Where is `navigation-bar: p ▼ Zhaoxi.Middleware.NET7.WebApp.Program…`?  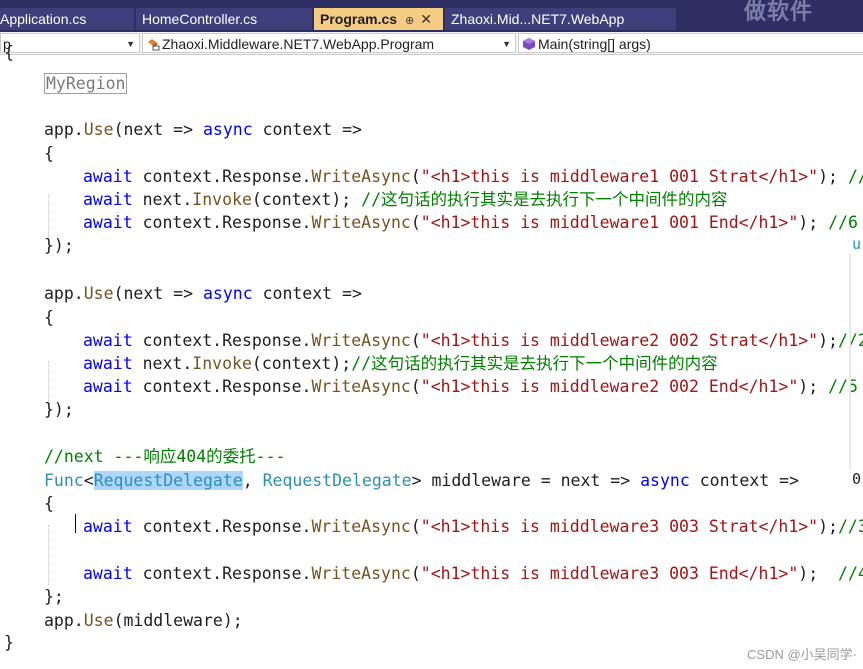 navigation-bar: p ▼ Zhaoxi.Middleware.NET7.WebApp.Program… is located at coordinates (431, 43).